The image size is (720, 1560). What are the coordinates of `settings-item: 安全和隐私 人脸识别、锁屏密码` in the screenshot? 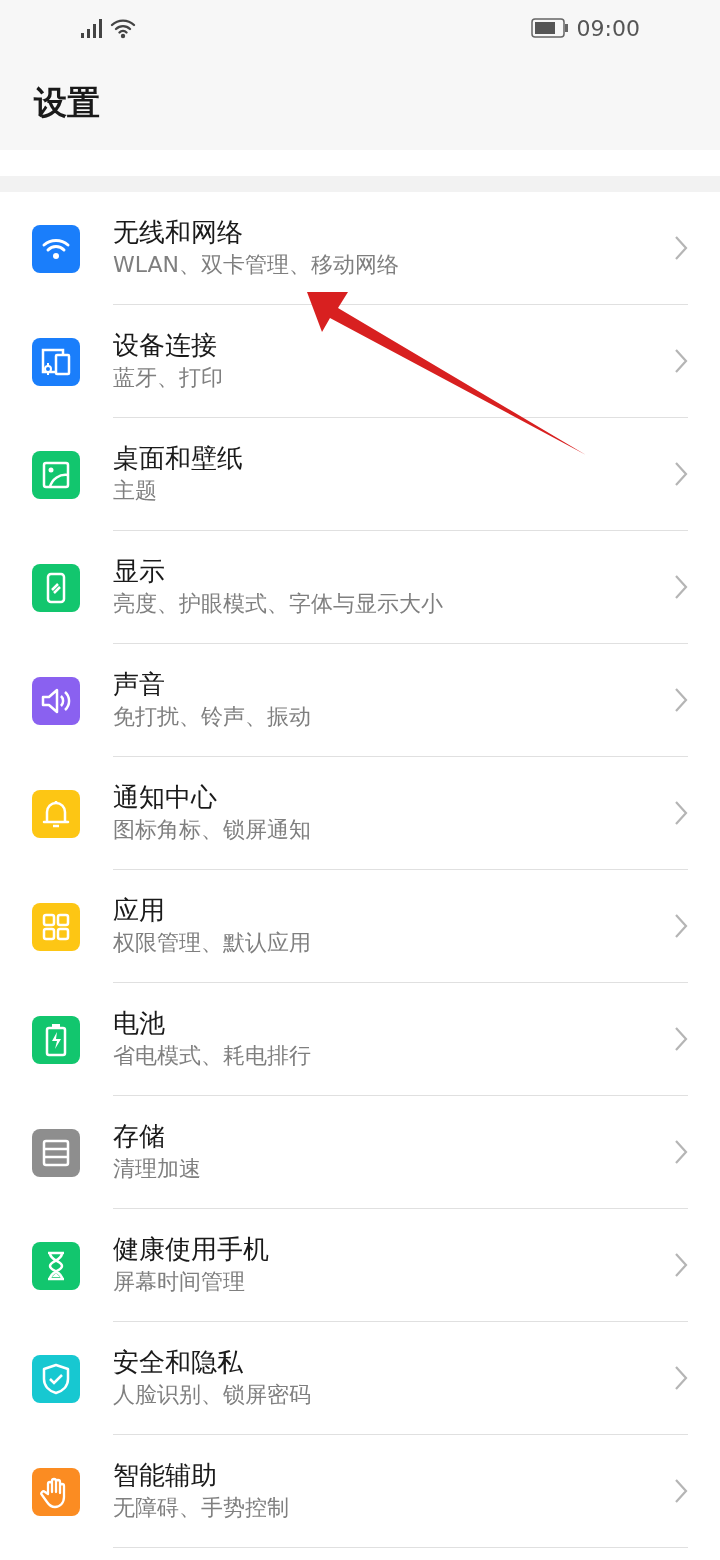 It's located at (393, 1378).